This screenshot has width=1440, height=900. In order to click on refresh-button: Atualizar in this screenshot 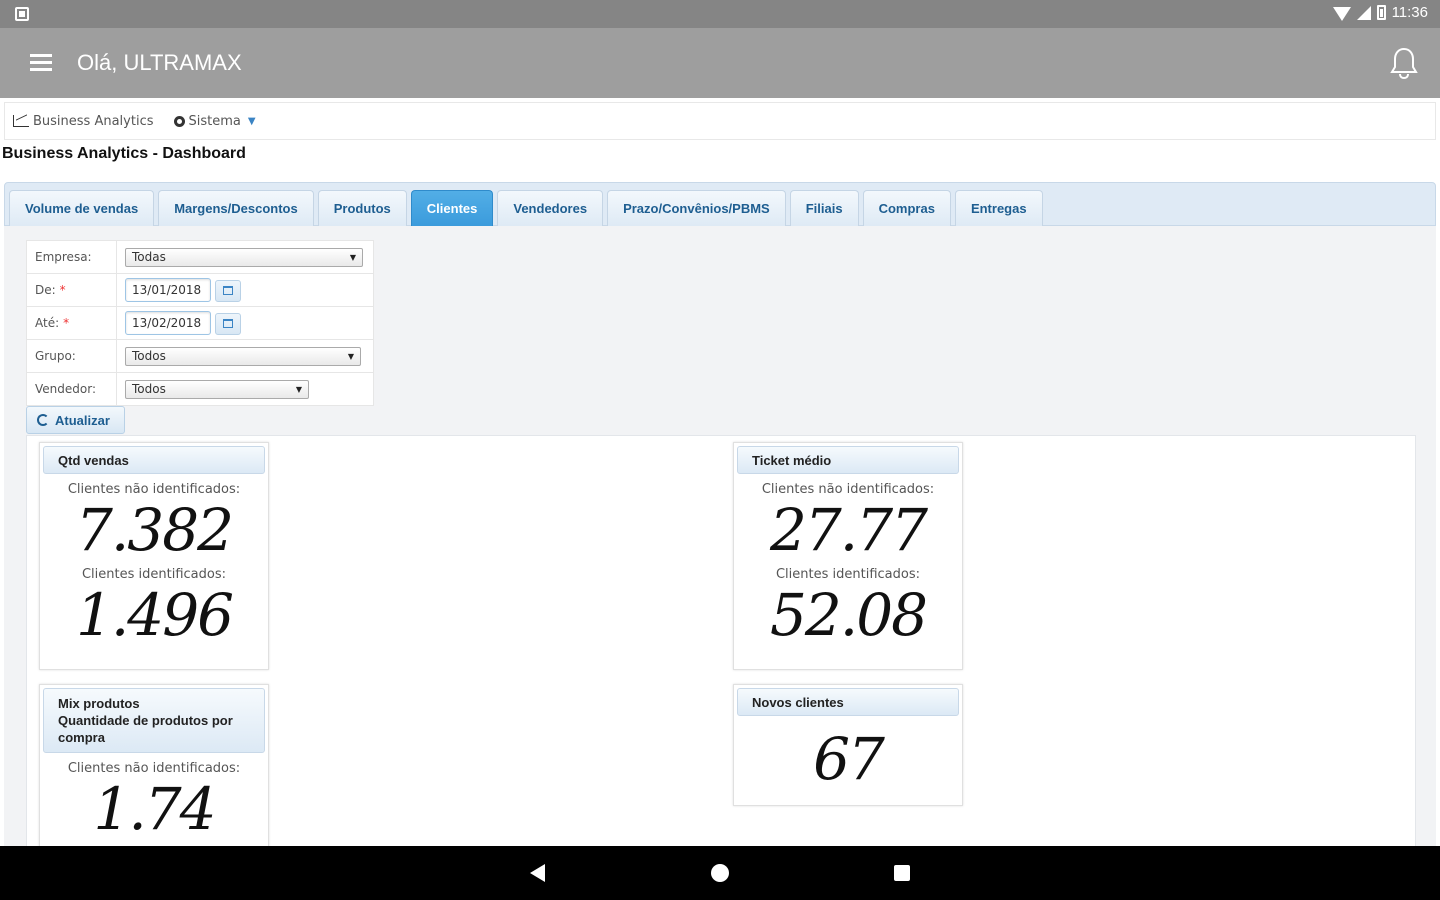, I will do `click(75, 420)`.